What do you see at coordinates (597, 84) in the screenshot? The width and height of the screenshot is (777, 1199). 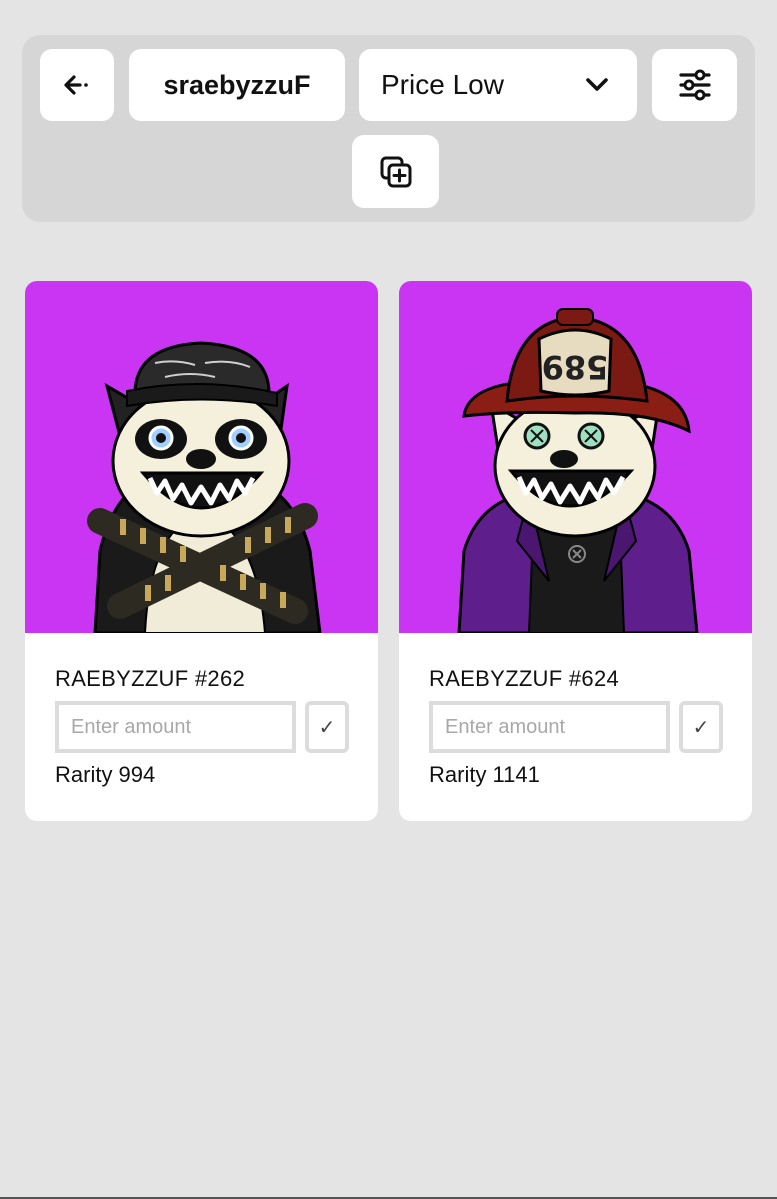 I see `chevron-down-icon` at bounding box center [597, 84].